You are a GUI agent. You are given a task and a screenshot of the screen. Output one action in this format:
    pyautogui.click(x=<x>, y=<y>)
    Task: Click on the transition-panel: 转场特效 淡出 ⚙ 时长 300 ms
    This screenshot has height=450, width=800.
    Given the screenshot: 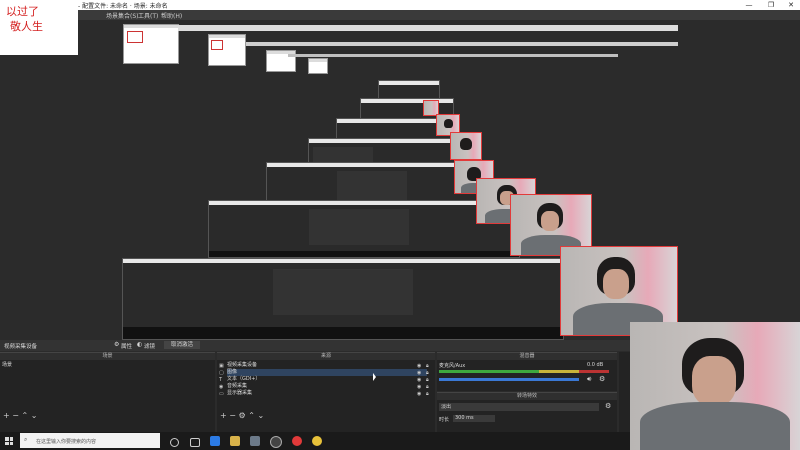 What is the action you would take?
    pyautogui.click(x=527, y=412)
    